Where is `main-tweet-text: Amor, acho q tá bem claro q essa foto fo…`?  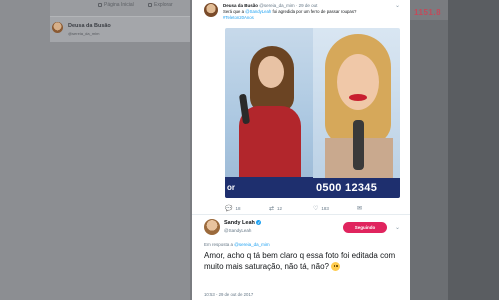 main-tweet-text: Amor, acho q tá bem claro q essa foto fo… is located at coordinates (300, 261).